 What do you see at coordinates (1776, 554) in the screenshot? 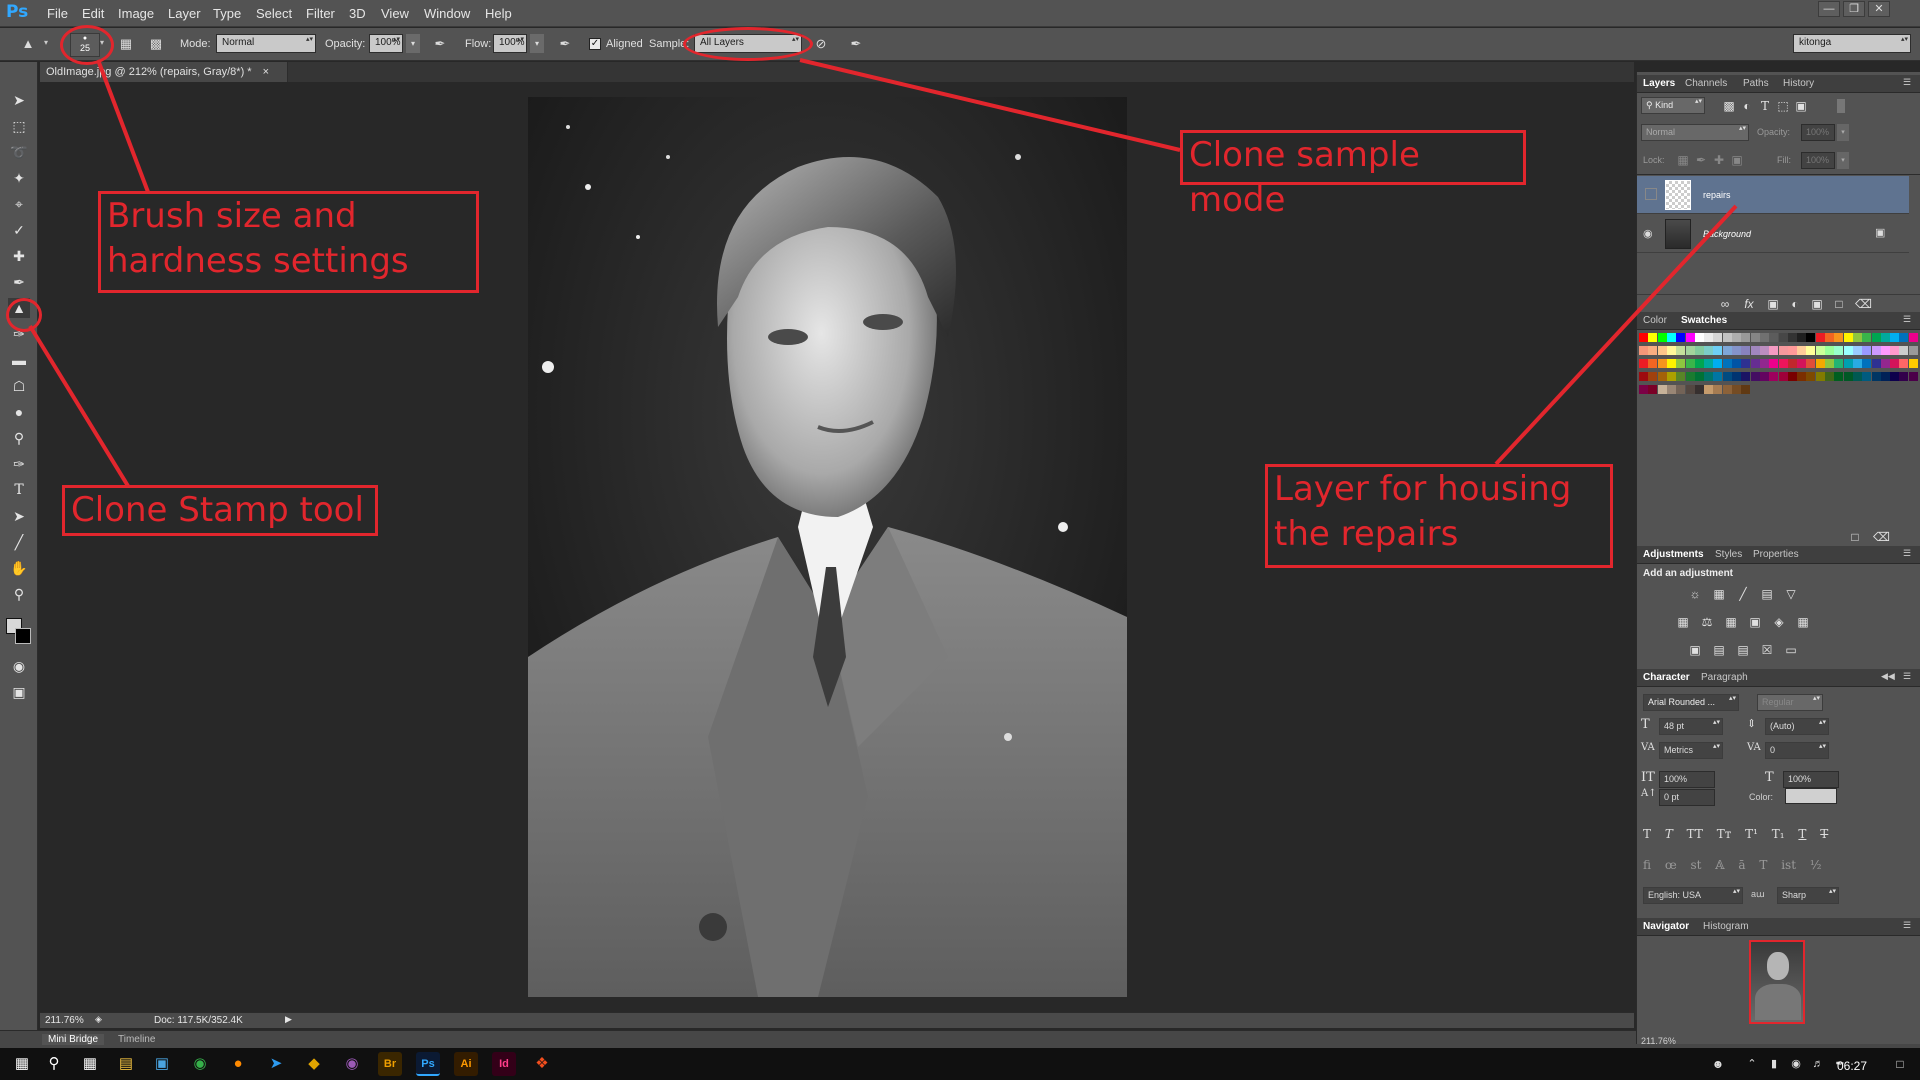
I see `tab-properties: Properties` at bounding box center [1776, 554].